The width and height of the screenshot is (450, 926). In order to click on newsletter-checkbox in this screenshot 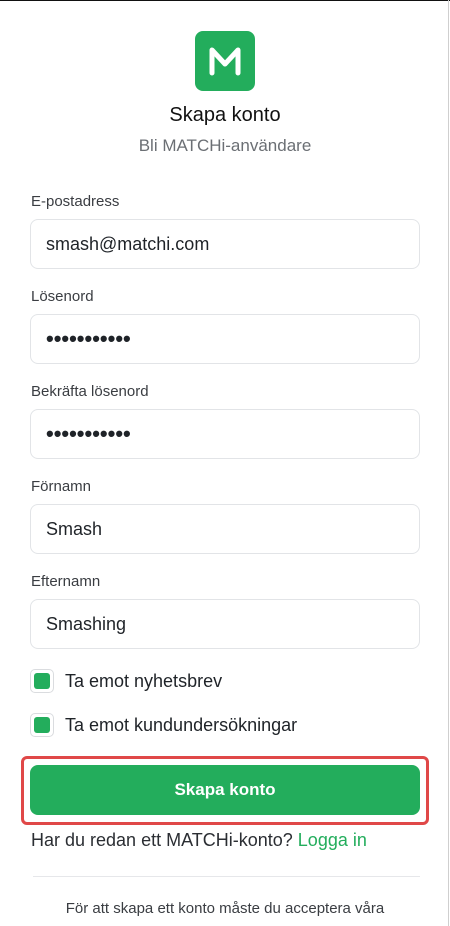, I will do `click(42, 681)`.